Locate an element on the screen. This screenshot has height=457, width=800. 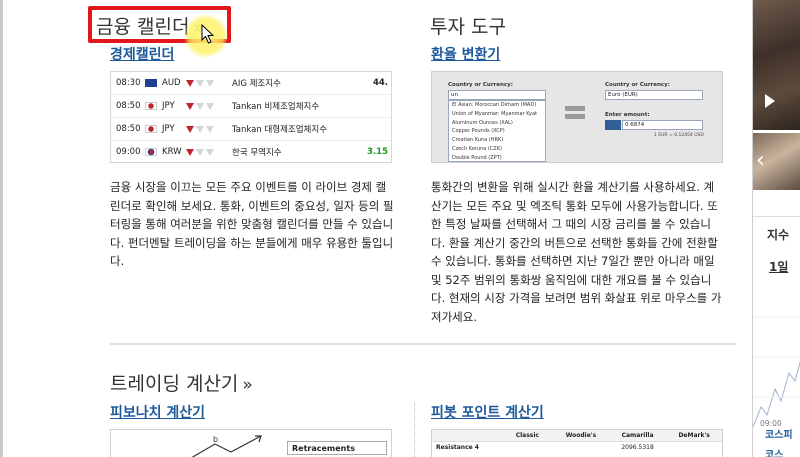
fibonacci-chart-icon: b is located at coordinates (226, 446).